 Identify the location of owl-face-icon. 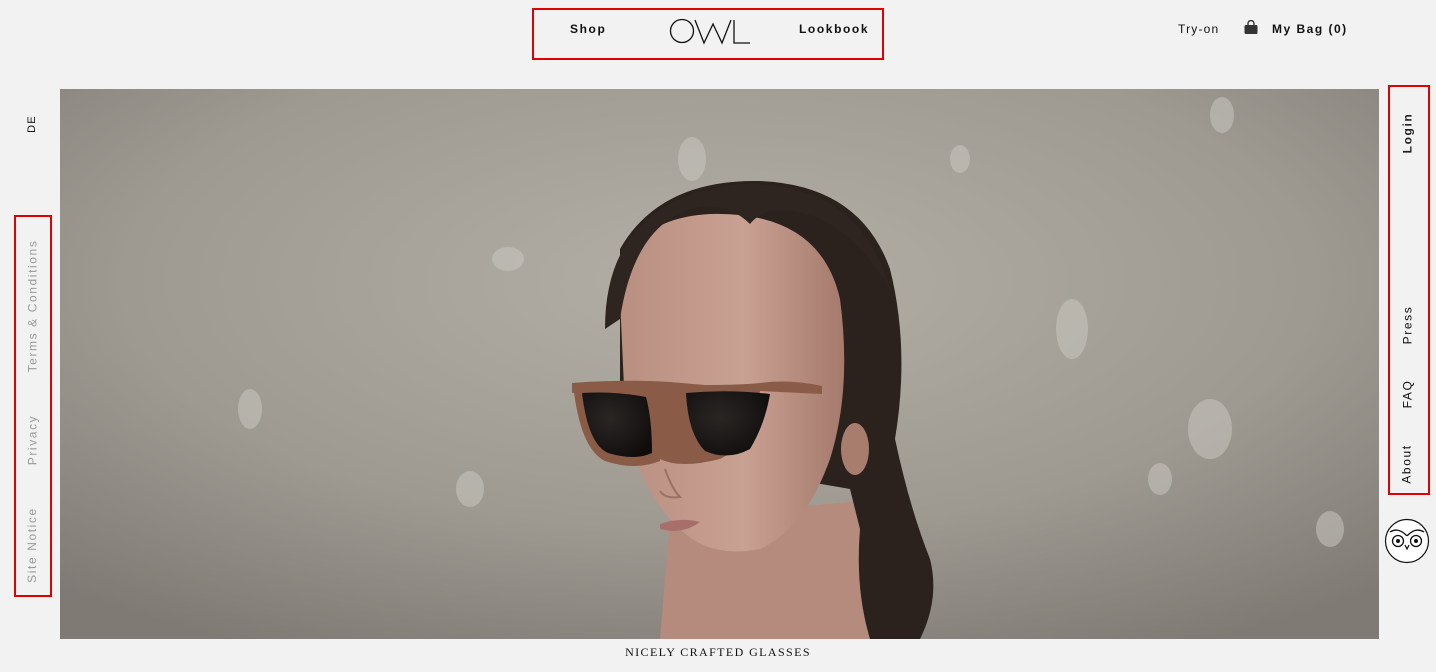
(1407, 541).